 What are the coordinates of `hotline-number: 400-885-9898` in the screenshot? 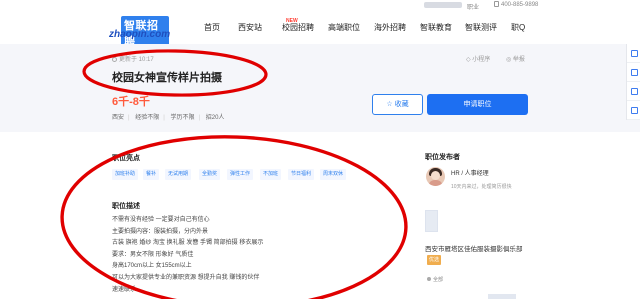 It's located at (520, 5).